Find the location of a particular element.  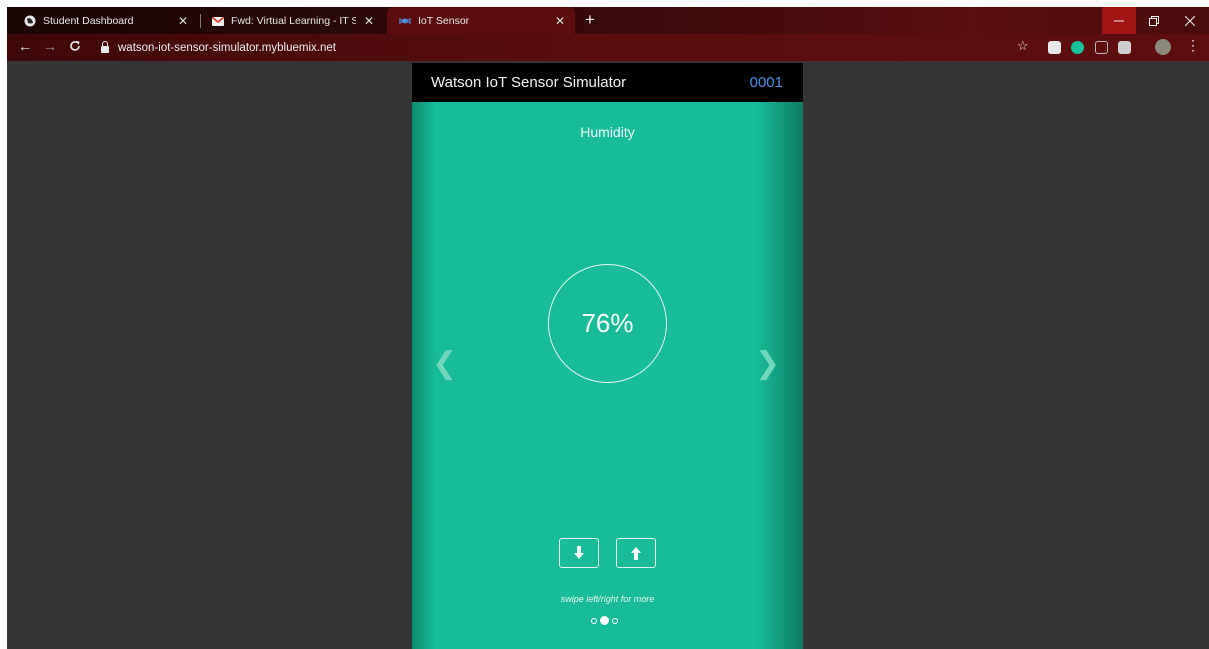

back-arrow-icon: ← is located at coordinates (25, 46).